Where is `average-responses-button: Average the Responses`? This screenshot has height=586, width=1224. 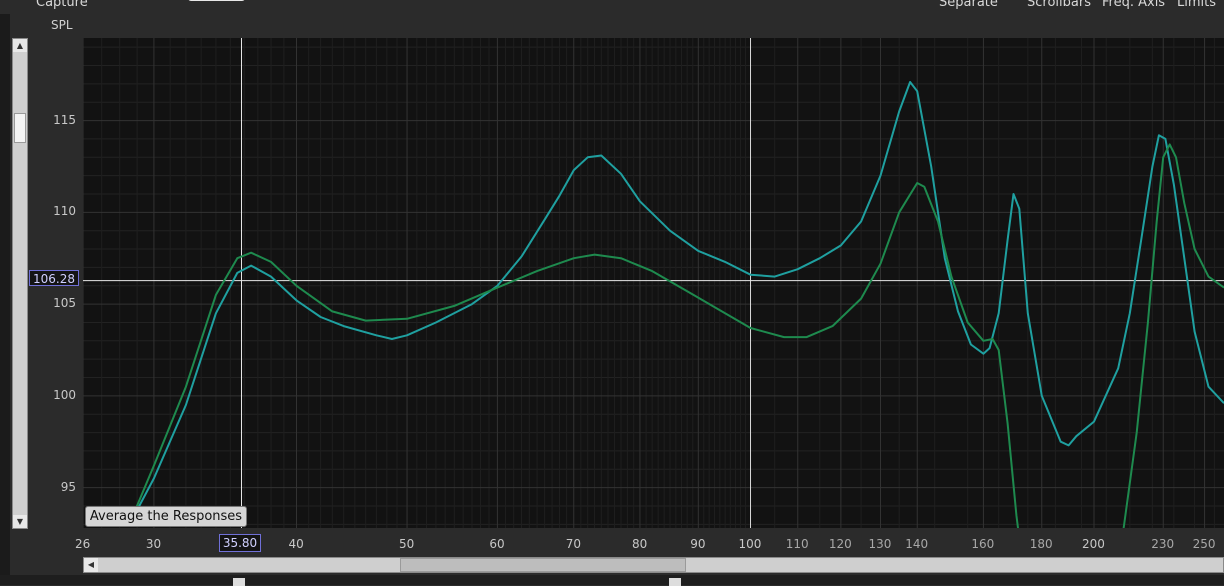 average-responses-button: Average the Responses is located at coordinates (166, 516).